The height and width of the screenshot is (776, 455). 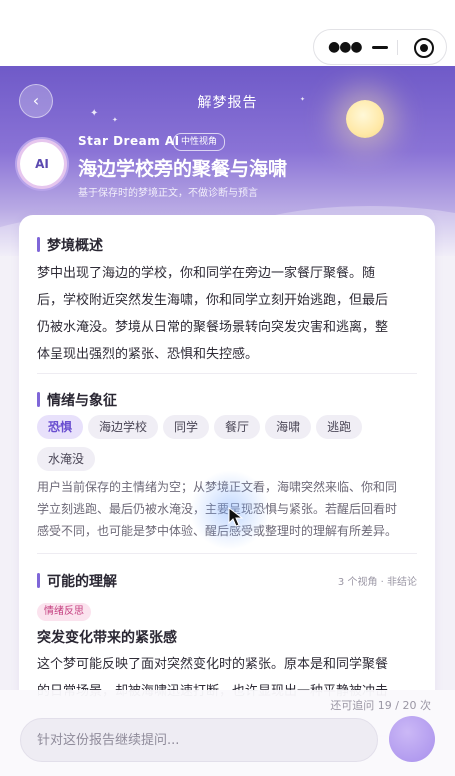 I want to click on composer-bar: 还可追问 19 / 20 次, so click(x=227, y=733).